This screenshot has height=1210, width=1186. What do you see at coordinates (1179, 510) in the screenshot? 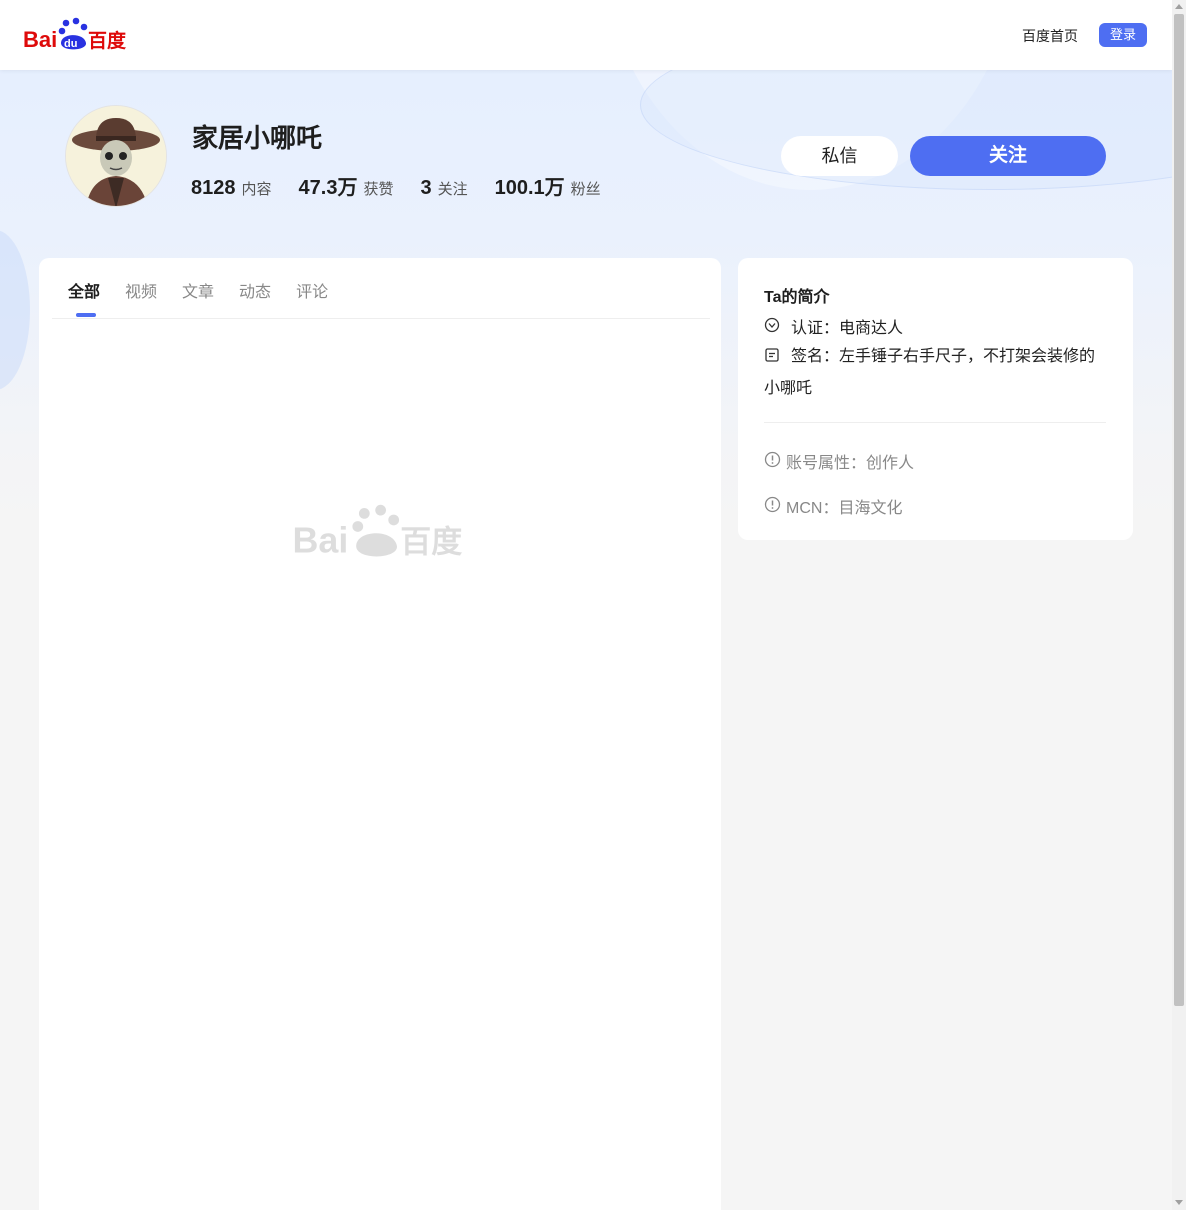
I see `scrollbar-thumb` at bounding box center [1179, 510].